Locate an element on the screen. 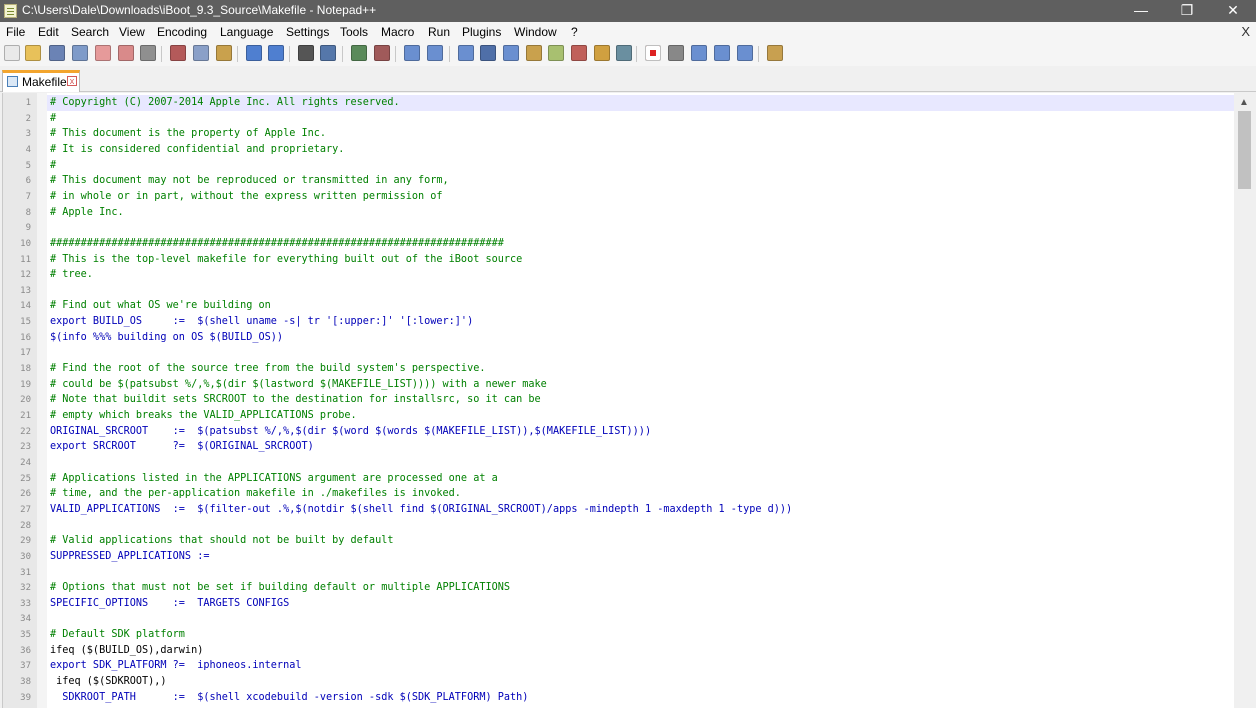  monitoring-icon is located at coordinates (624, 53).